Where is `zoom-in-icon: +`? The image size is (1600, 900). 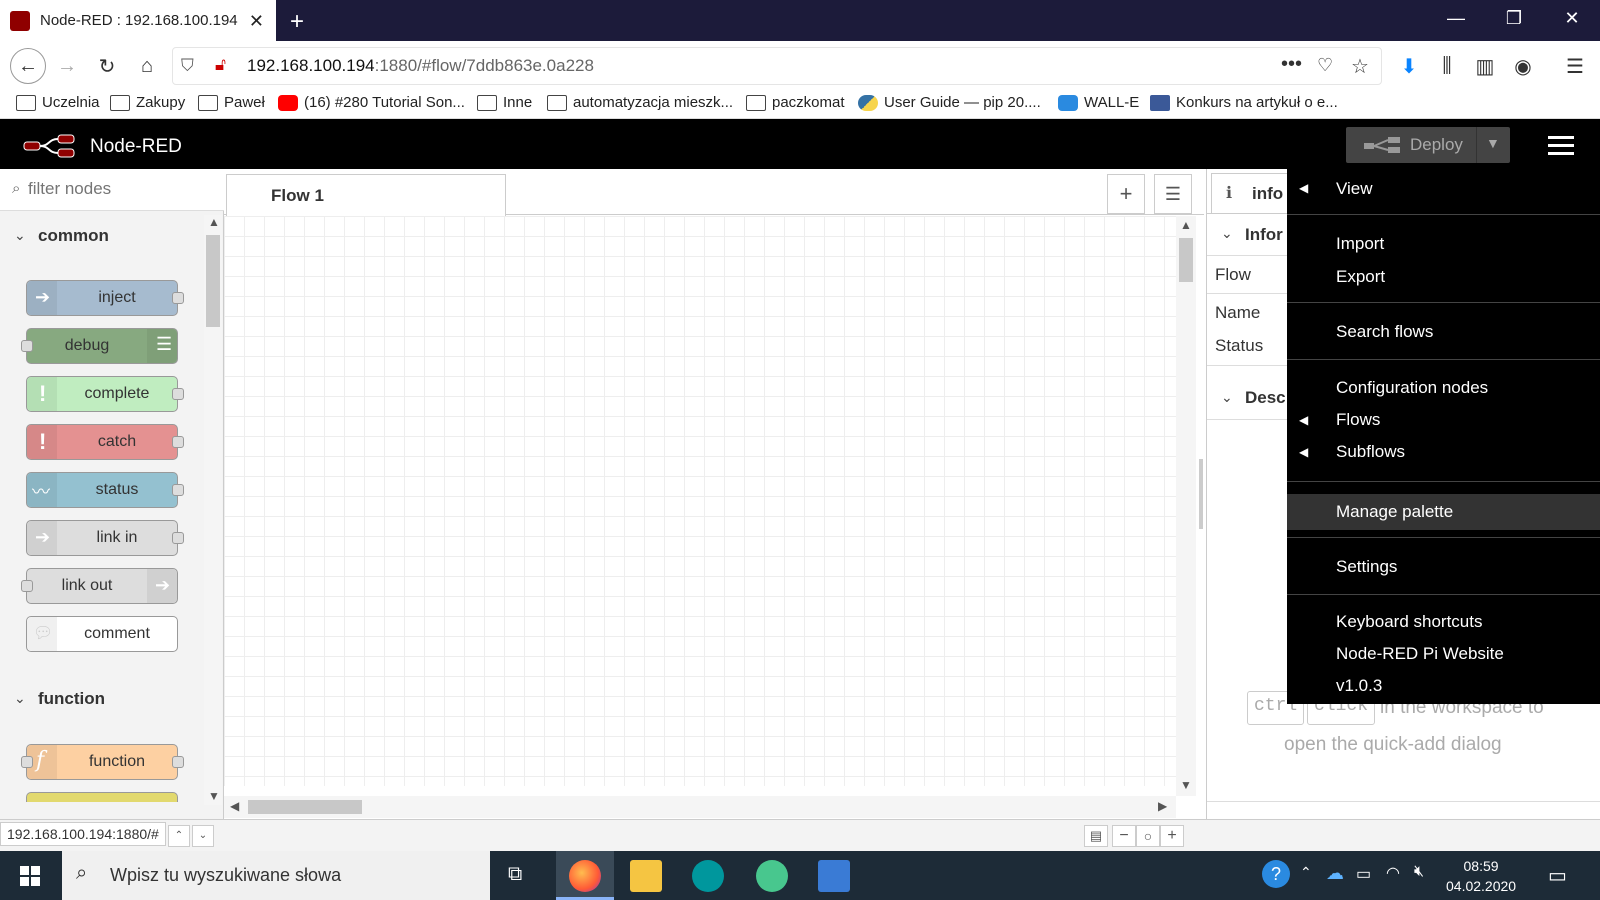 zoom-in-icon: + is located at coordinates (1172, 836).